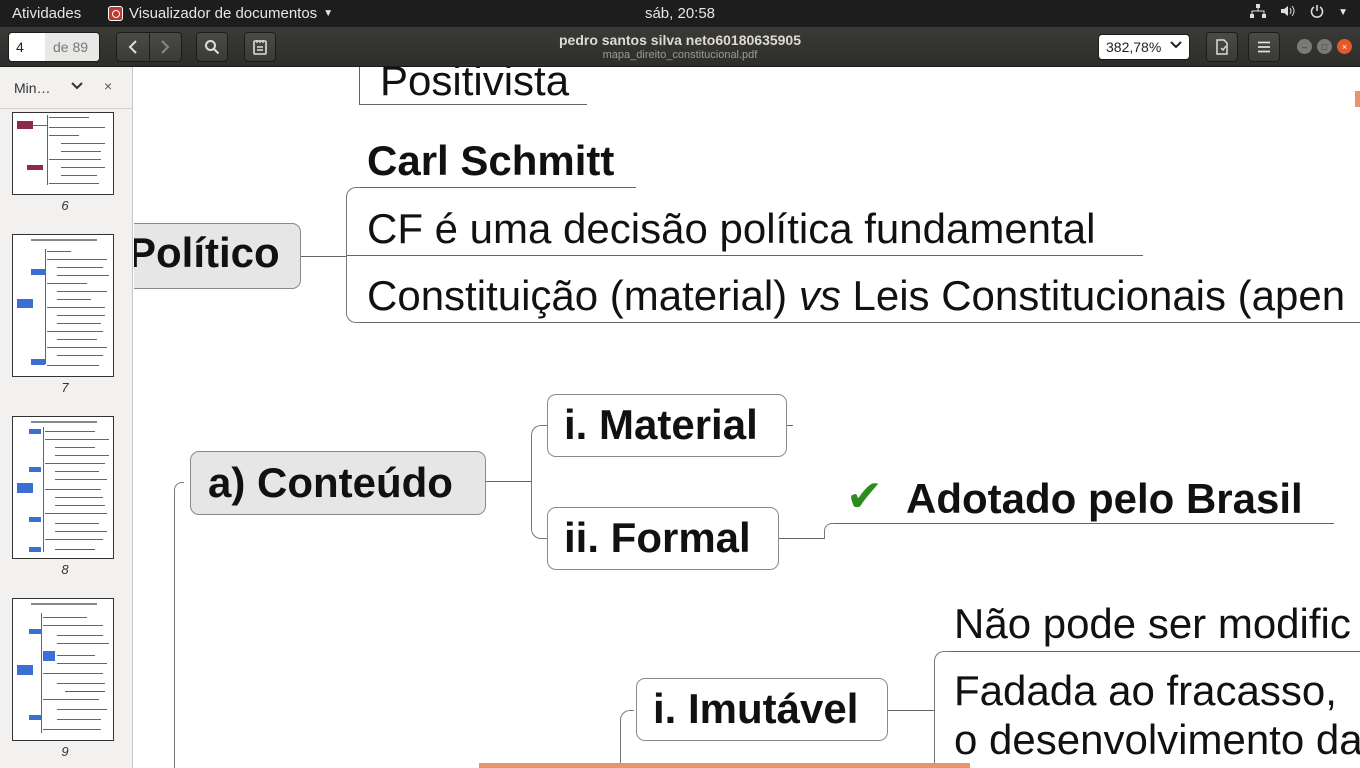  I want to click on menu-button, so click(1264, 47).